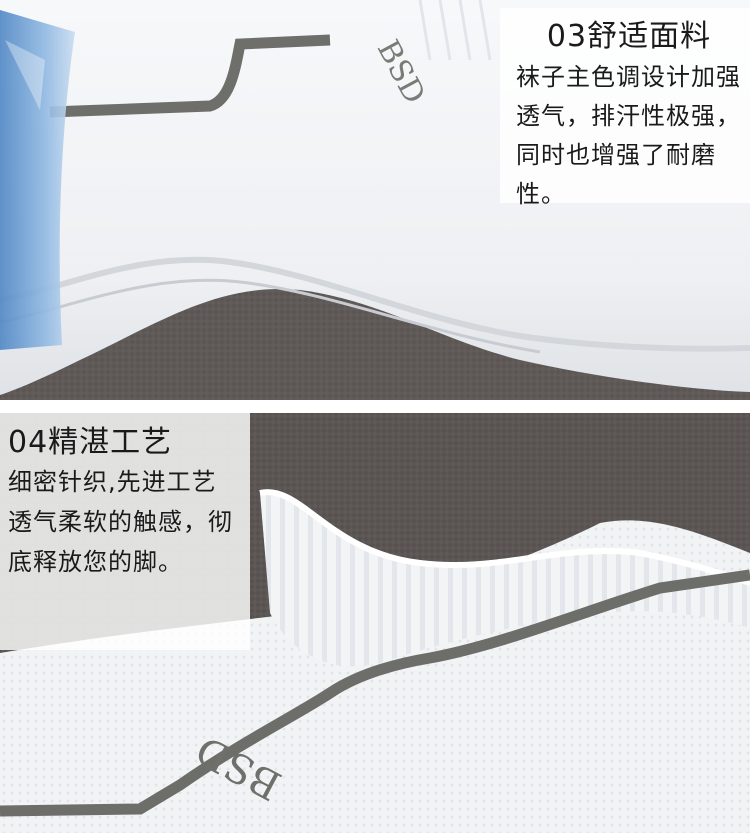 The height and width of the screenshot is (833, 750). I want to click on top-caption-title: 03舒适面料, so click(629, 36).